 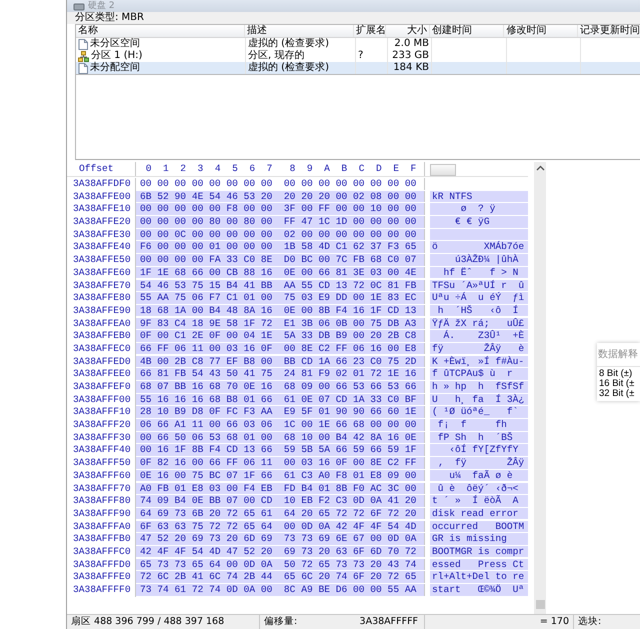 I want to click on column-digit: 9, so click(x=310, y=169).